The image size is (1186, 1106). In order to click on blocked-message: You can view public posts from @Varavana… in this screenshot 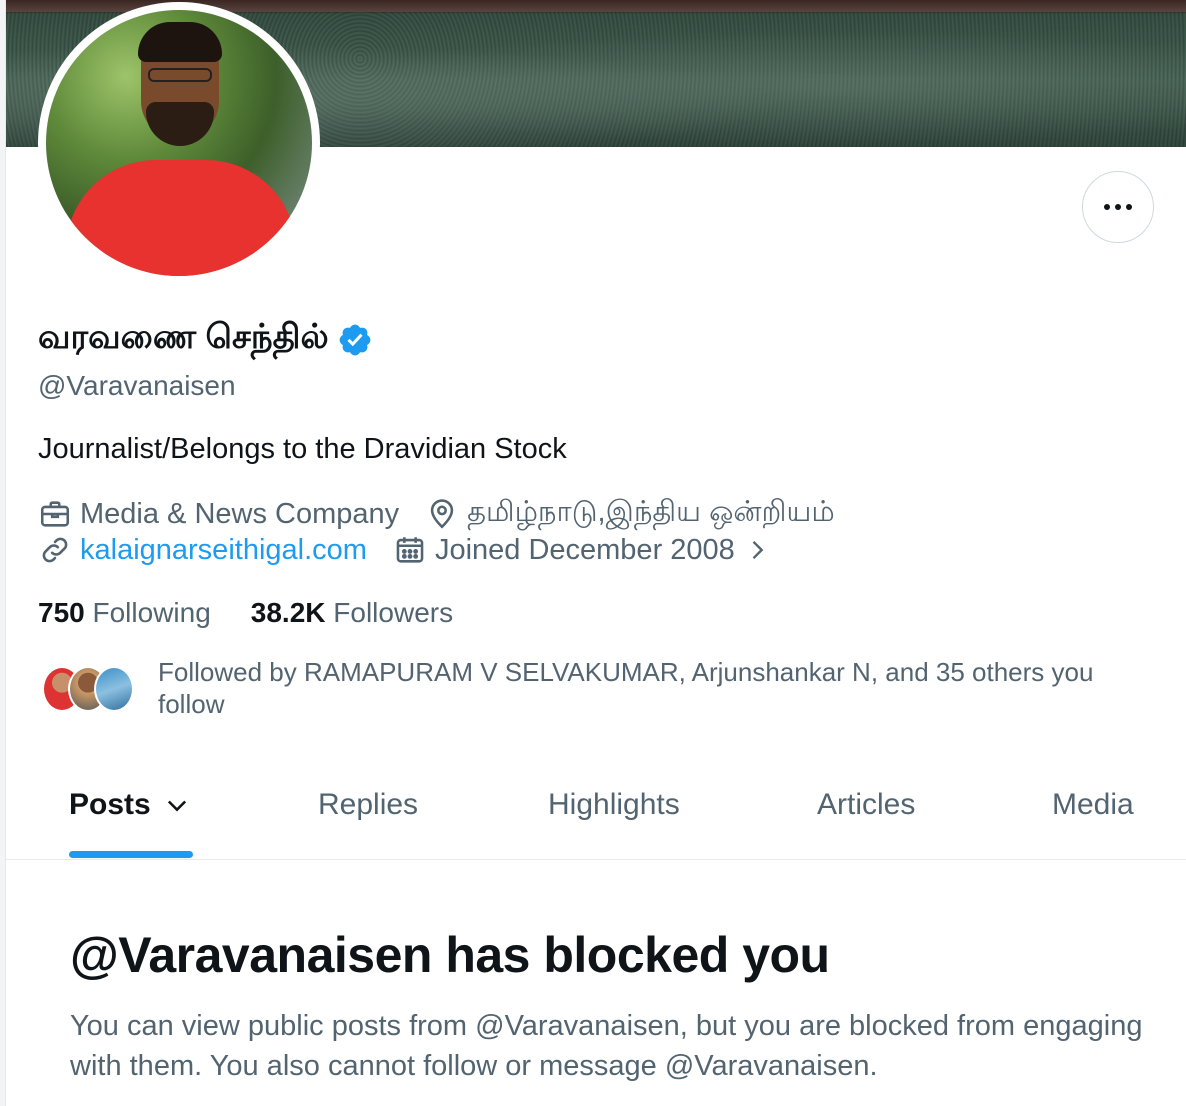, I will do `click(606, 1046)`.